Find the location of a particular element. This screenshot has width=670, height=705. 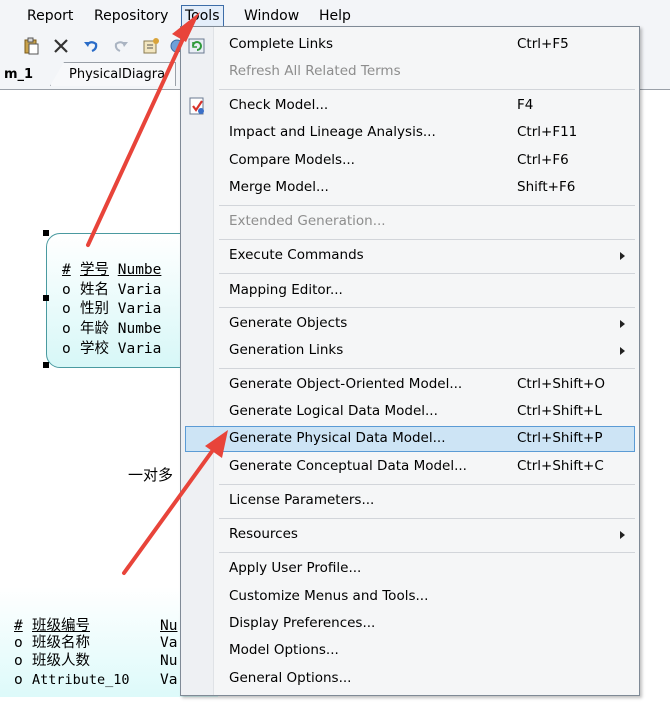

entity-attribute-row: o 年龄 Numbe is located at coordinates (111, 329).